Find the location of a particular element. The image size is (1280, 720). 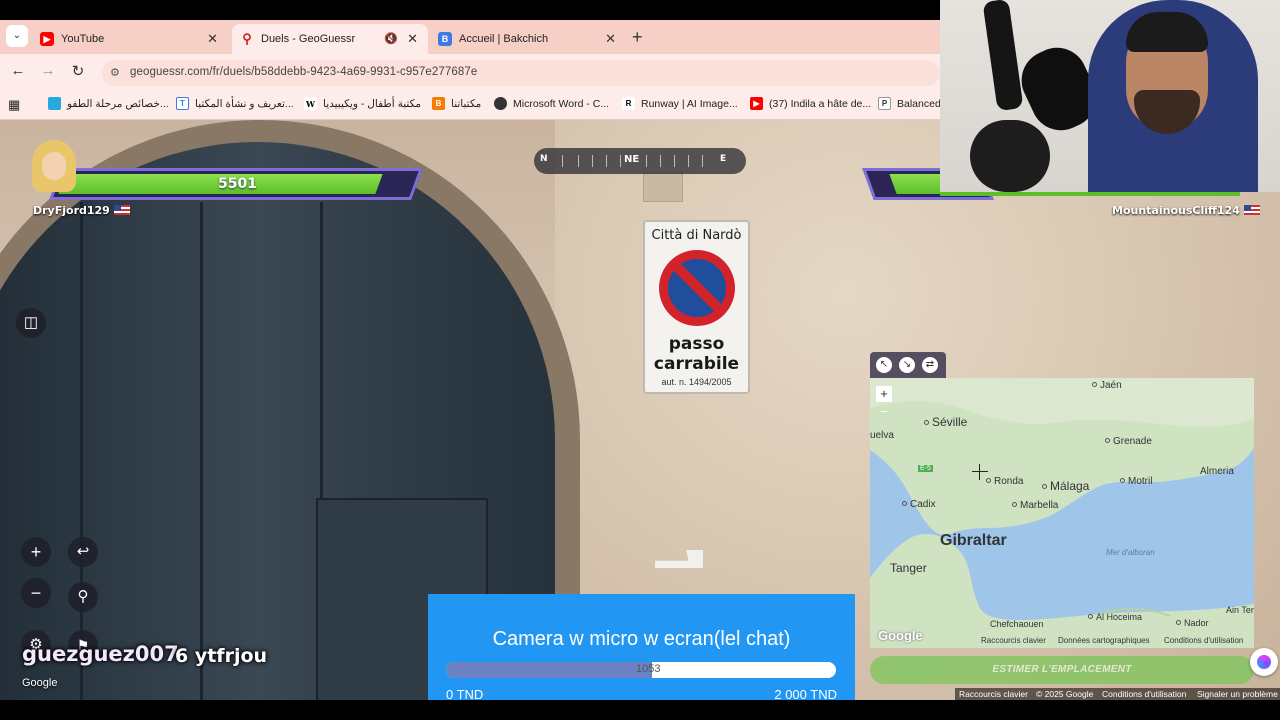

donation-progress-fill is located at coordinates (549, 670).